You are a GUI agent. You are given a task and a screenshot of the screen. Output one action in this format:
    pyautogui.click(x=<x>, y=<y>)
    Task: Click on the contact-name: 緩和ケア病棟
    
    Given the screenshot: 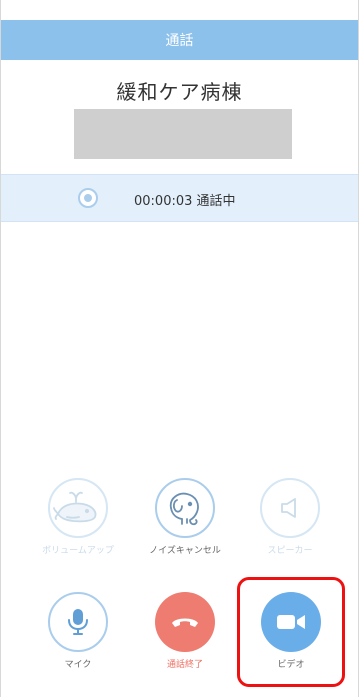 What is the action you would take?
    pyautogui.click(x=179, y=92)
    